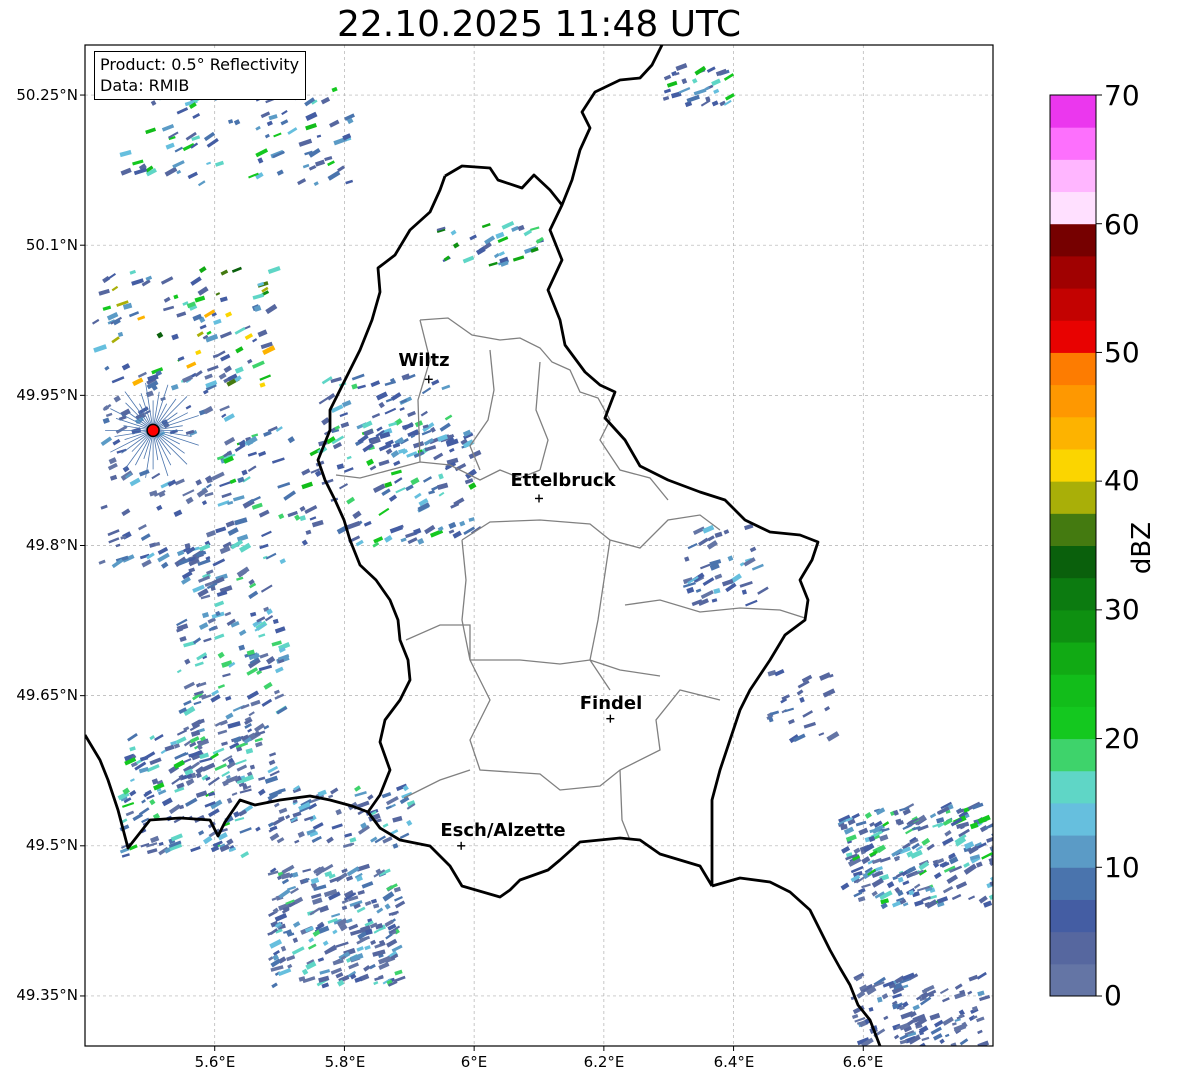  What do you see at coordinates (200, 75) in the screenshot?
I see `product-info-box: Product: 0.5° Reflectivity Data: RMIB` at bounding box center [200, 75].